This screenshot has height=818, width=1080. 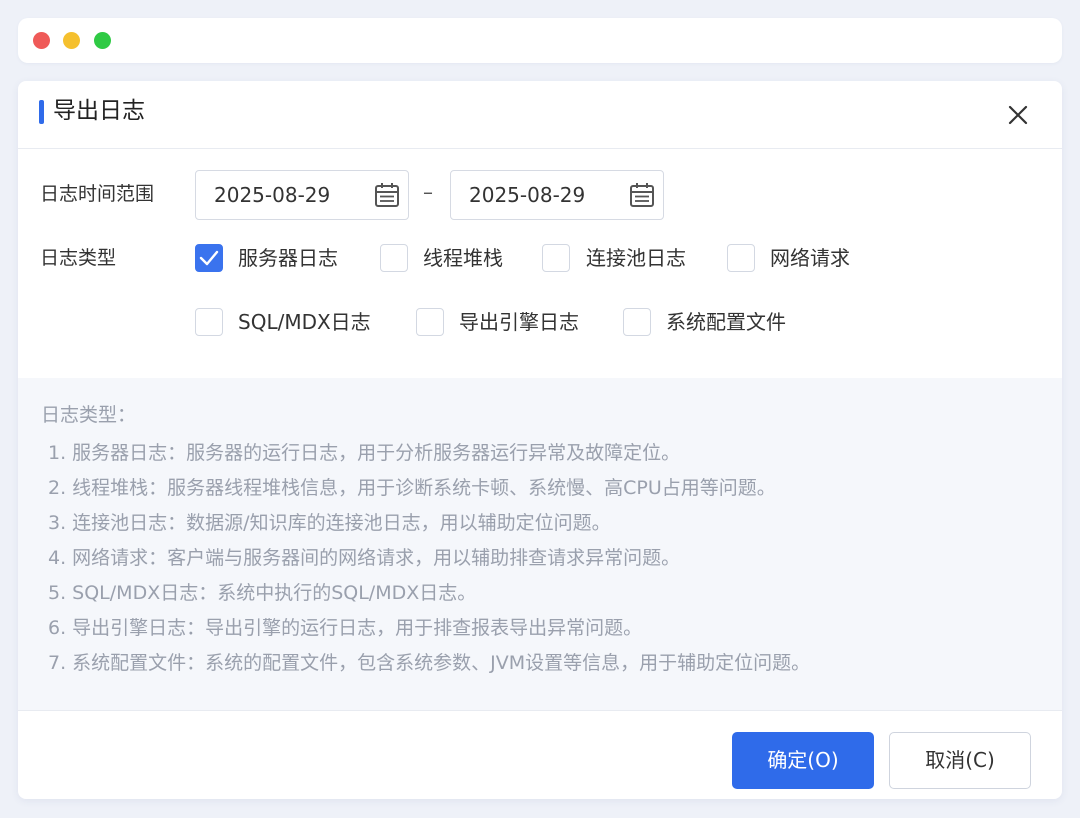 I want to click on start-date-value: 2025-08-29, so click(x=272, y=195).